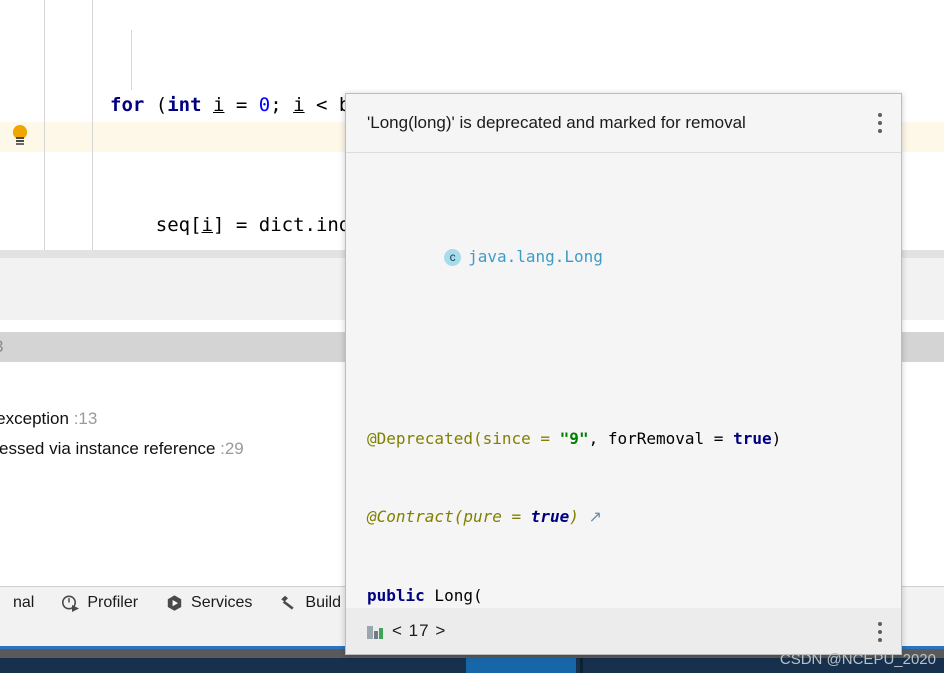 The height and width of the screenshot is (673, 944). What do you see at coordinates (623, 361) in the screenshot?
I see `popup-blank-line` at bounding box center [623, 361].